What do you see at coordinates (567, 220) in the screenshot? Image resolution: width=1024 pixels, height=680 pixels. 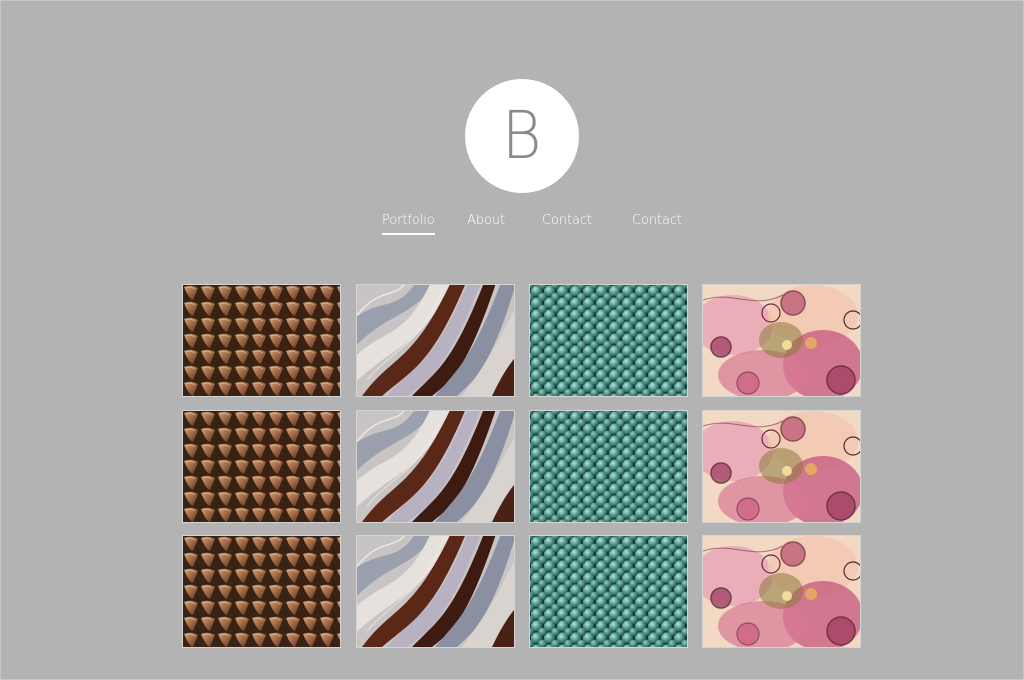 I see `nav-item-contact: Contact` at bounding box center [567, 220].